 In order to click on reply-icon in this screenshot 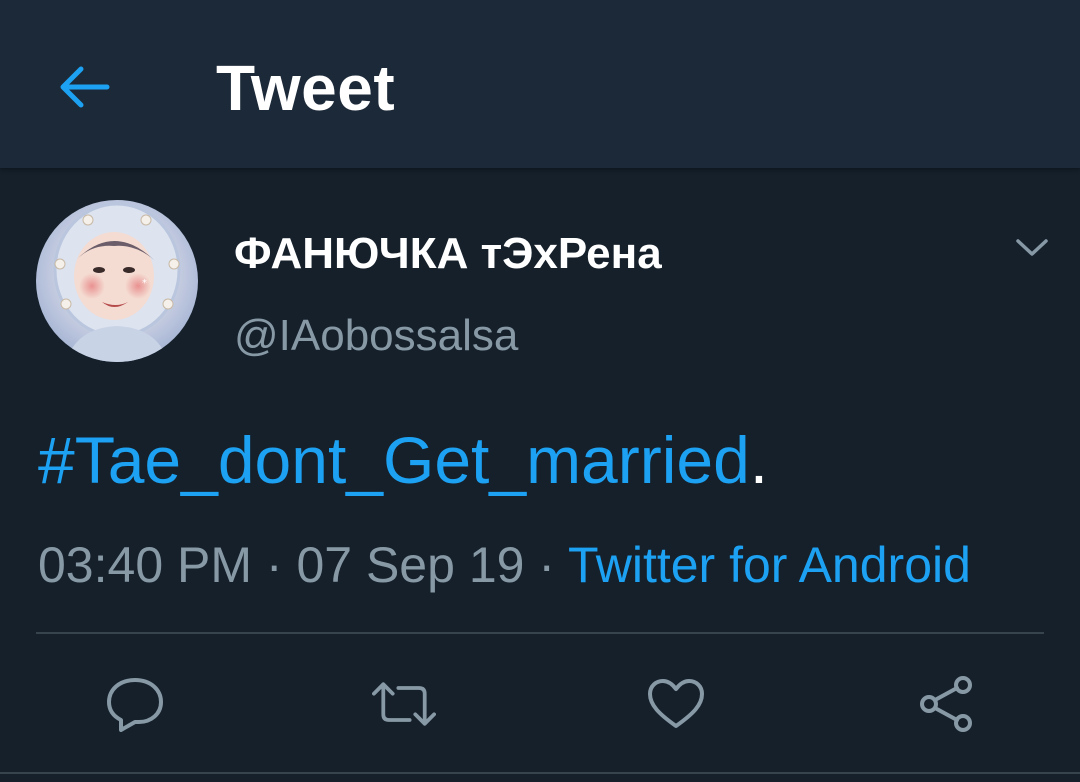, I will do `click(135, 705)`.